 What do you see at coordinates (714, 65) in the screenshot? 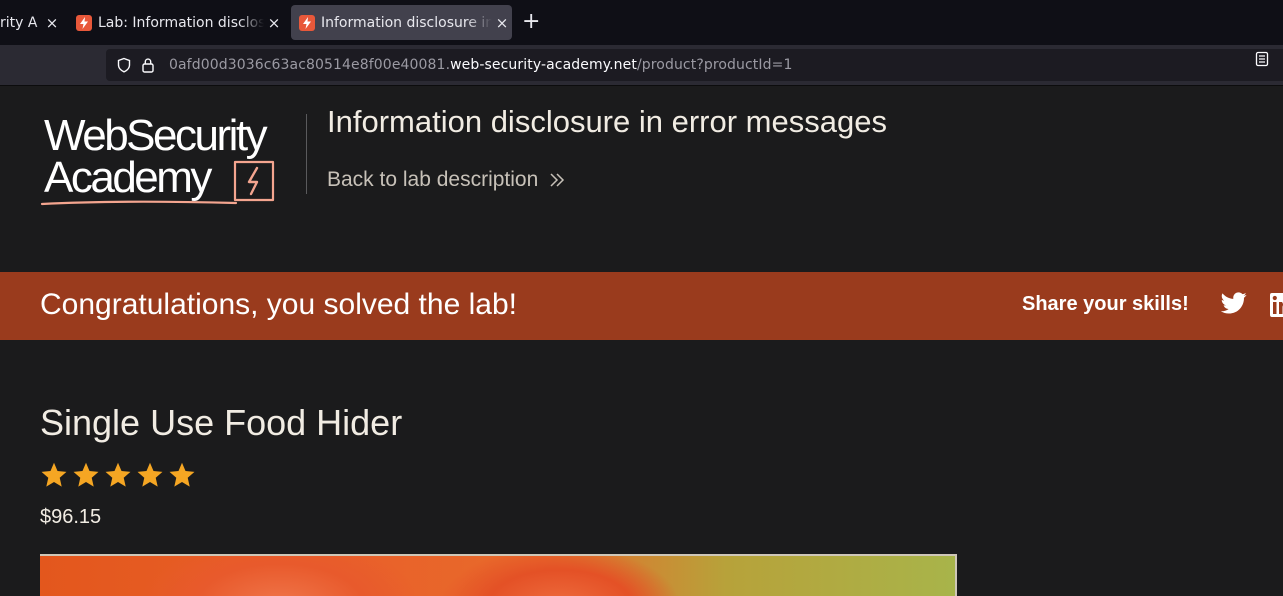
I see `url-path: /product?productId=1` at bounding box center [714, 65].